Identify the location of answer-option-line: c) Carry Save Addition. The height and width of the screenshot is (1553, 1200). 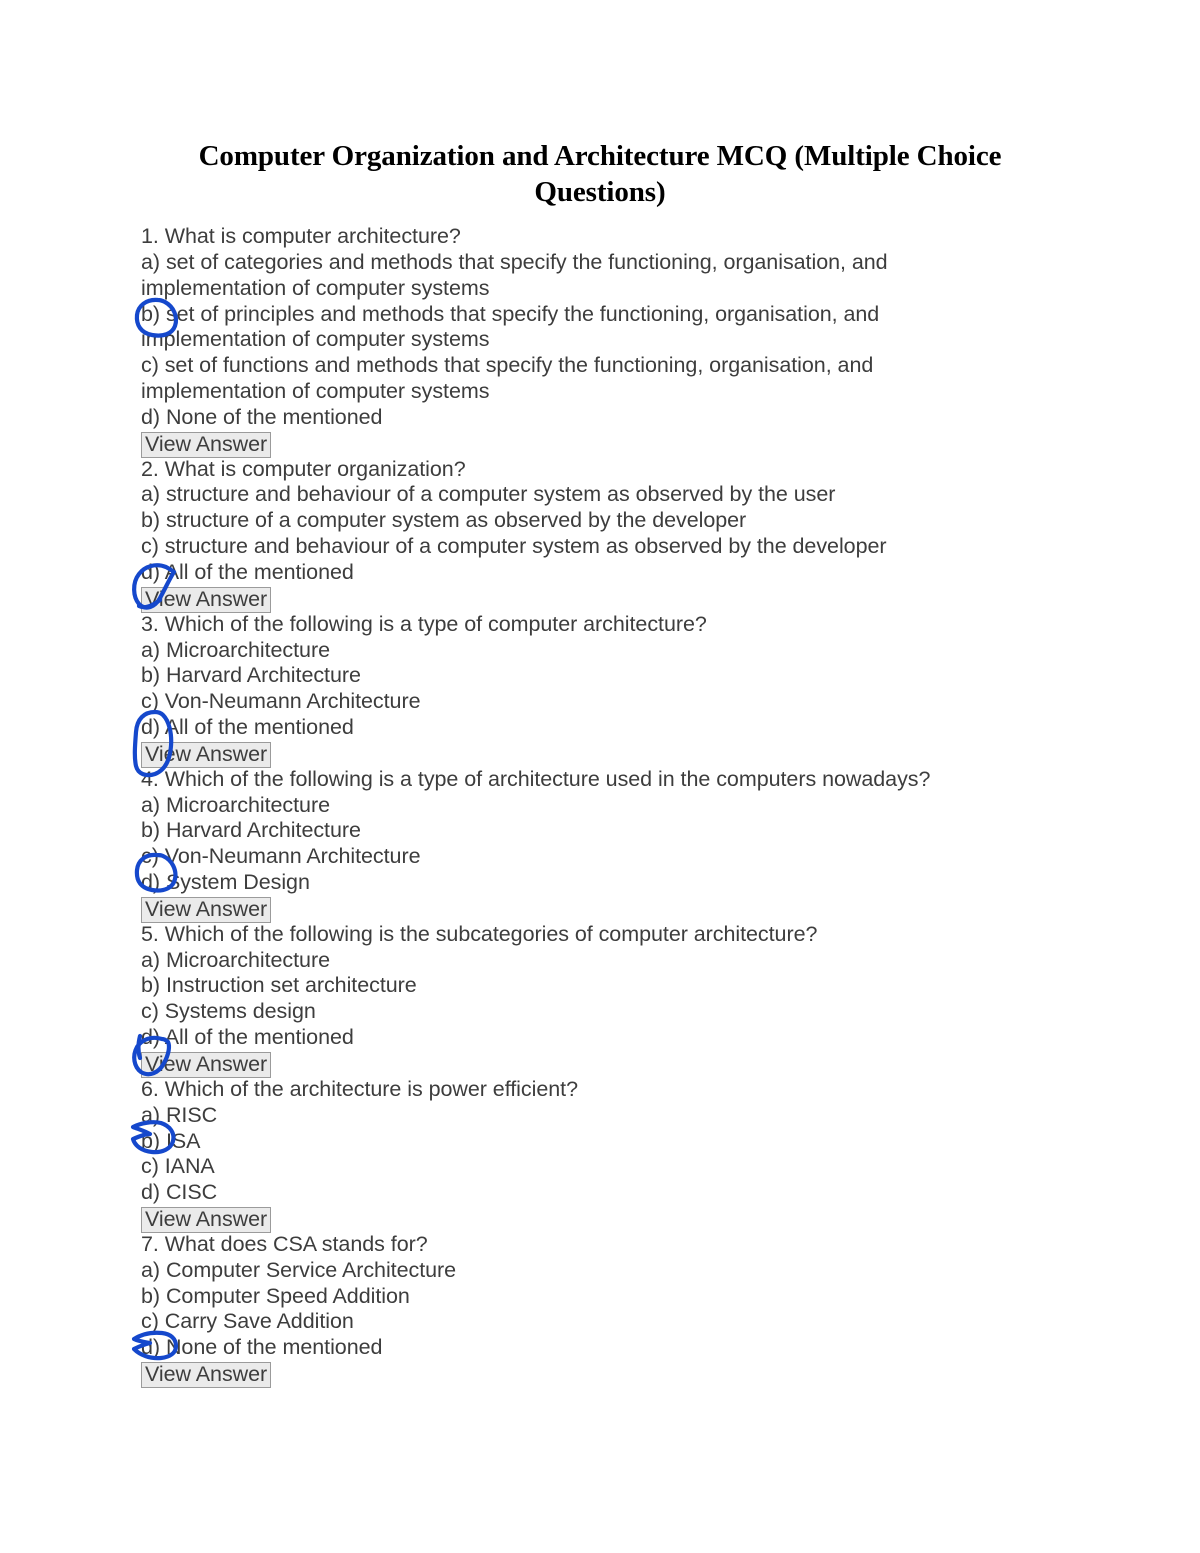
(247, 1321).